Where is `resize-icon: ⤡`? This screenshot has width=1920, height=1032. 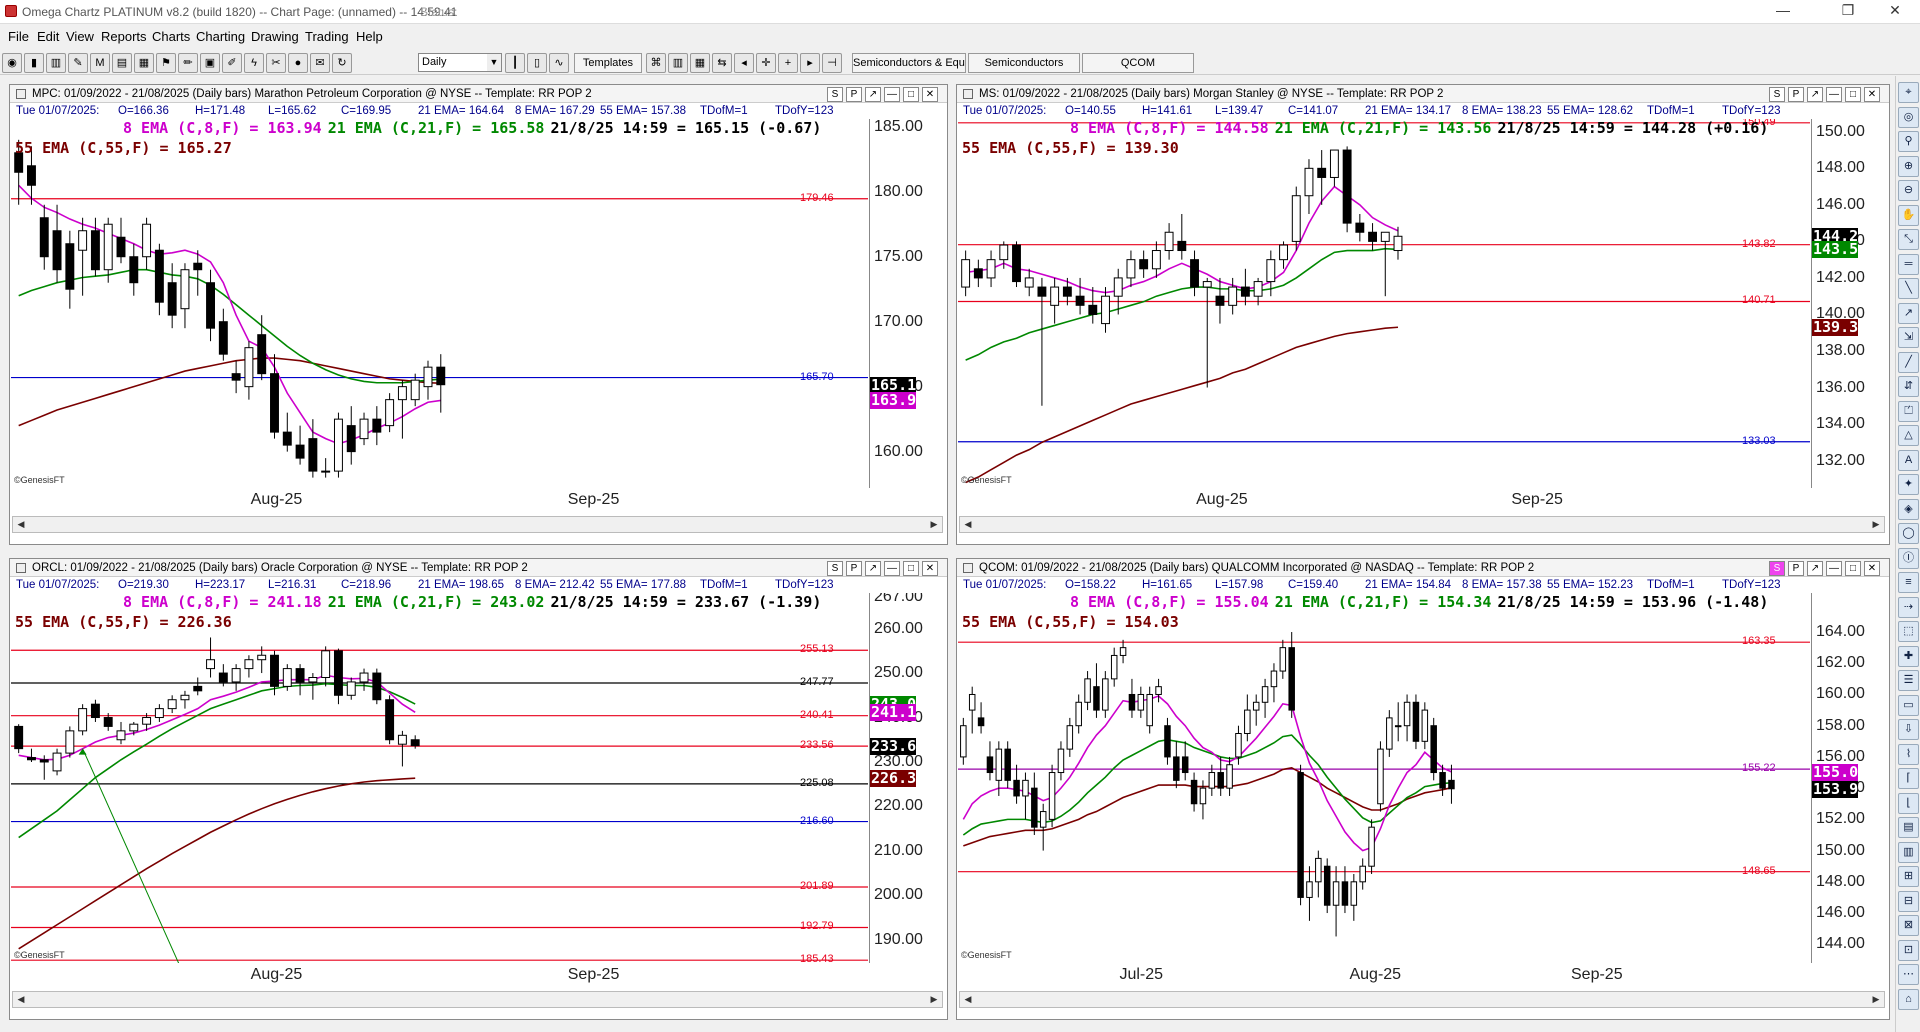 resize-icon: ⤡ is located at coordinates (1908, 239).